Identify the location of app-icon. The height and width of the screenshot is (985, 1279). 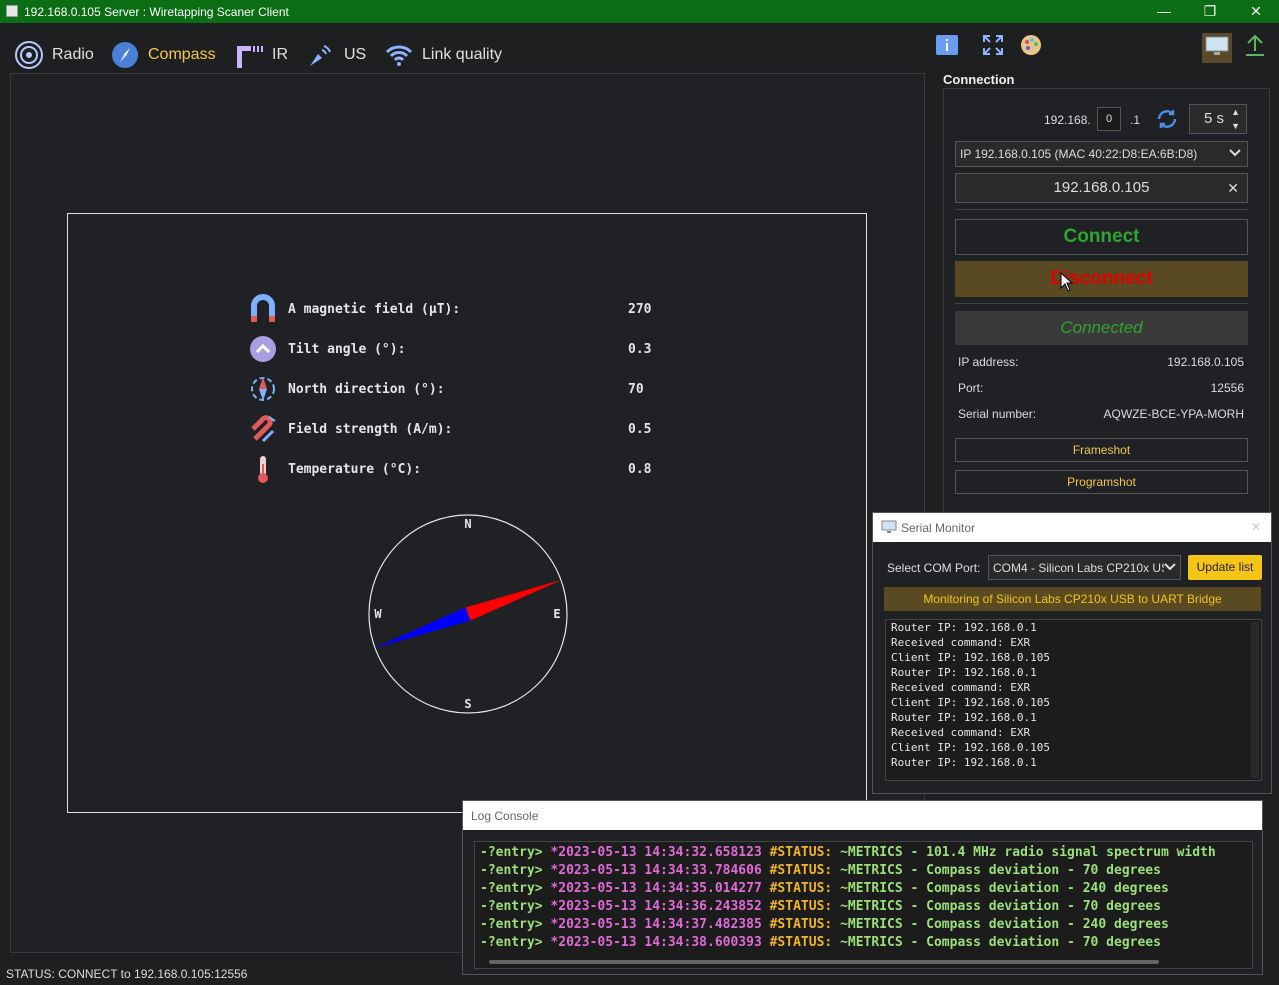
(12, 11).